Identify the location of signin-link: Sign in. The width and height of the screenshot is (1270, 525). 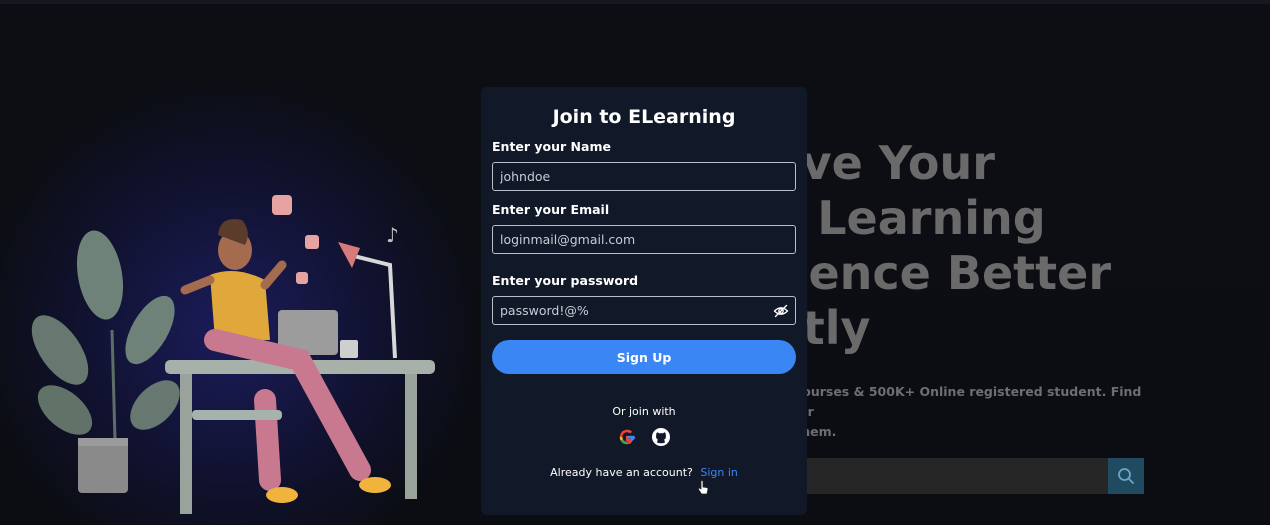
(719, 472).